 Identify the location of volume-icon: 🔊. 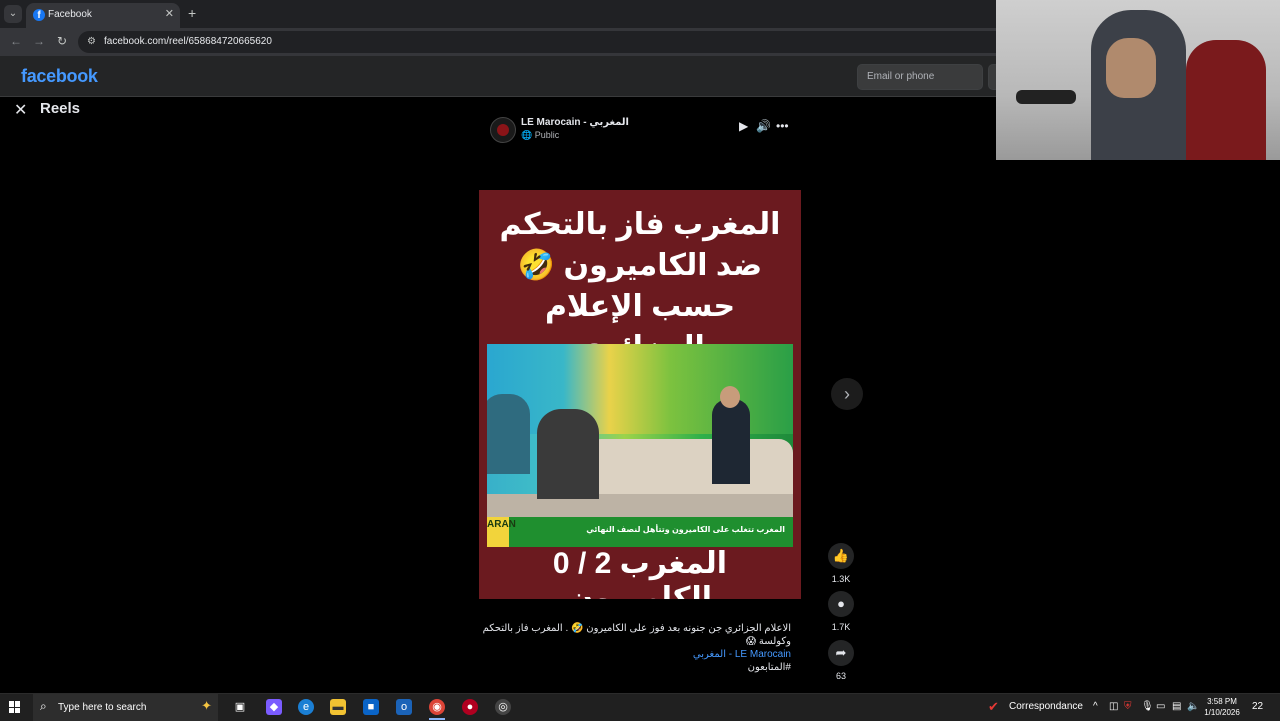
(763, 126).